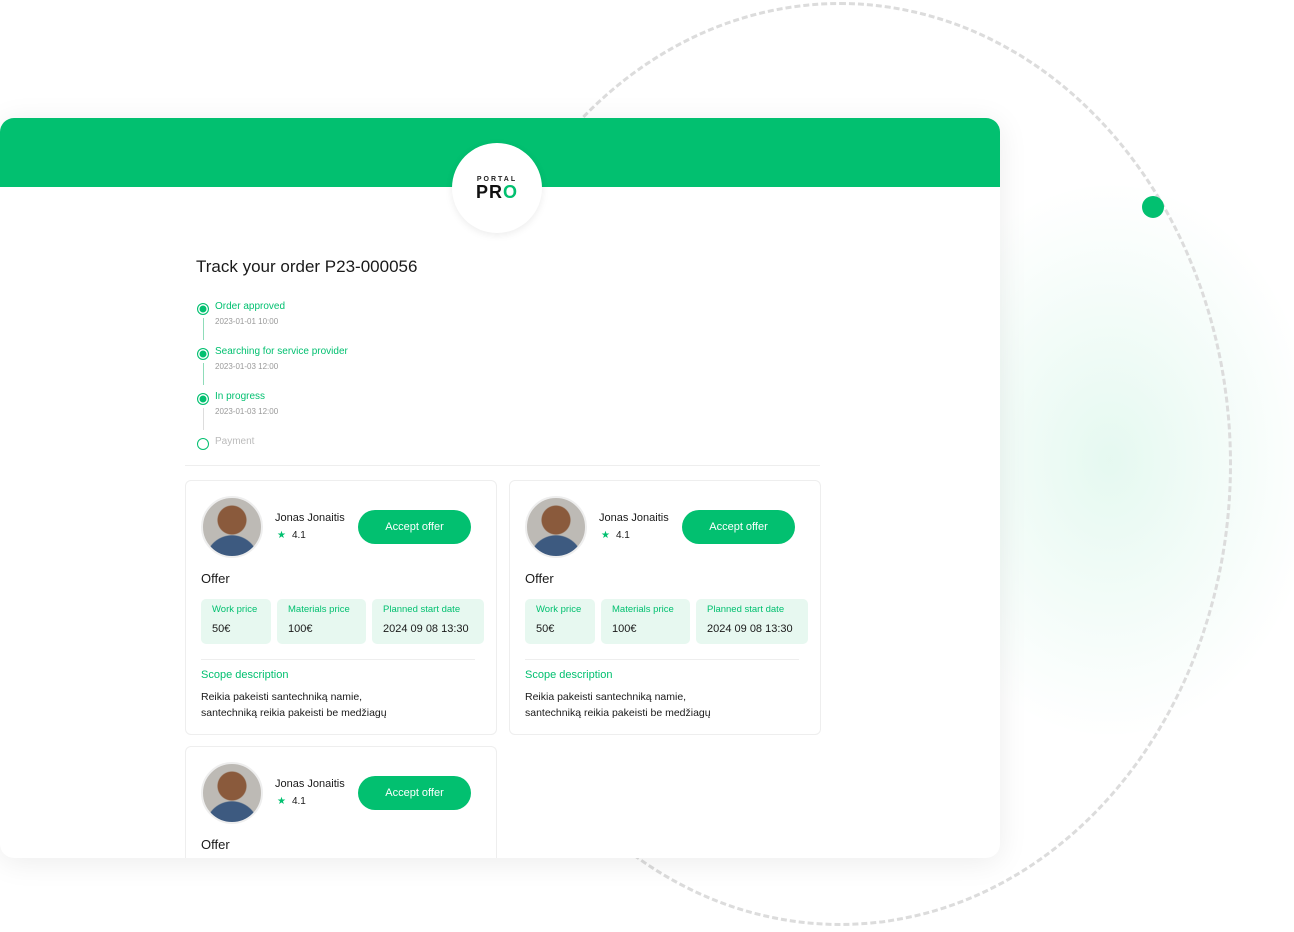 This screenshot has height=932, width=1294. I want to click on step-date: 2023-01-01 10:00, so click(247, 321).